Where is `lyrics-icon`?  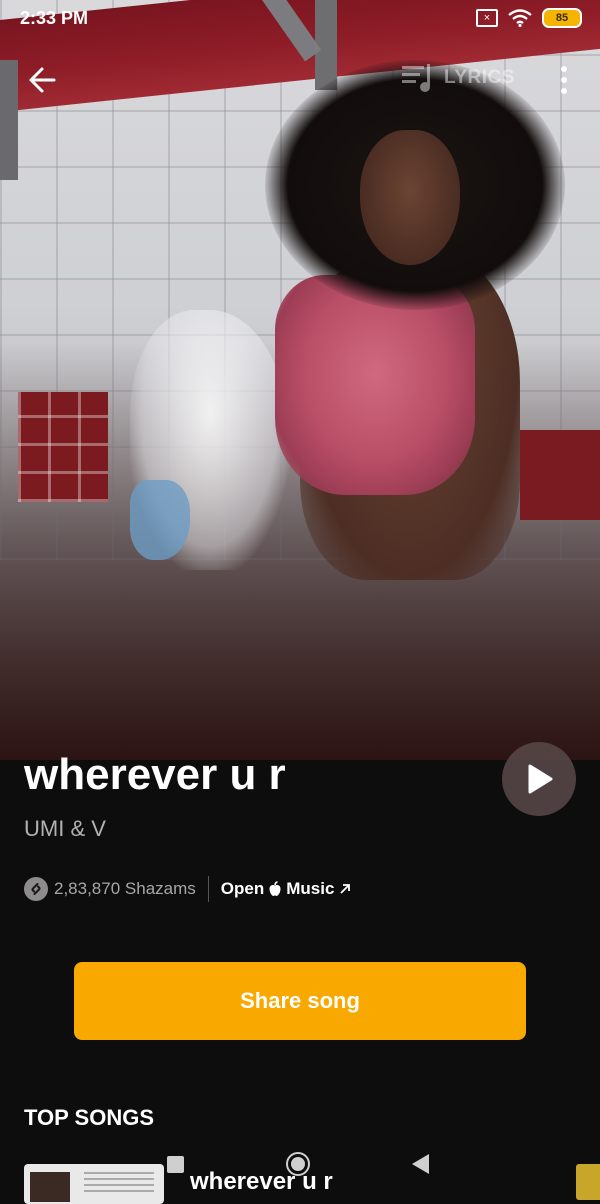
lyrics-icon is located at coordinates (416, 78).